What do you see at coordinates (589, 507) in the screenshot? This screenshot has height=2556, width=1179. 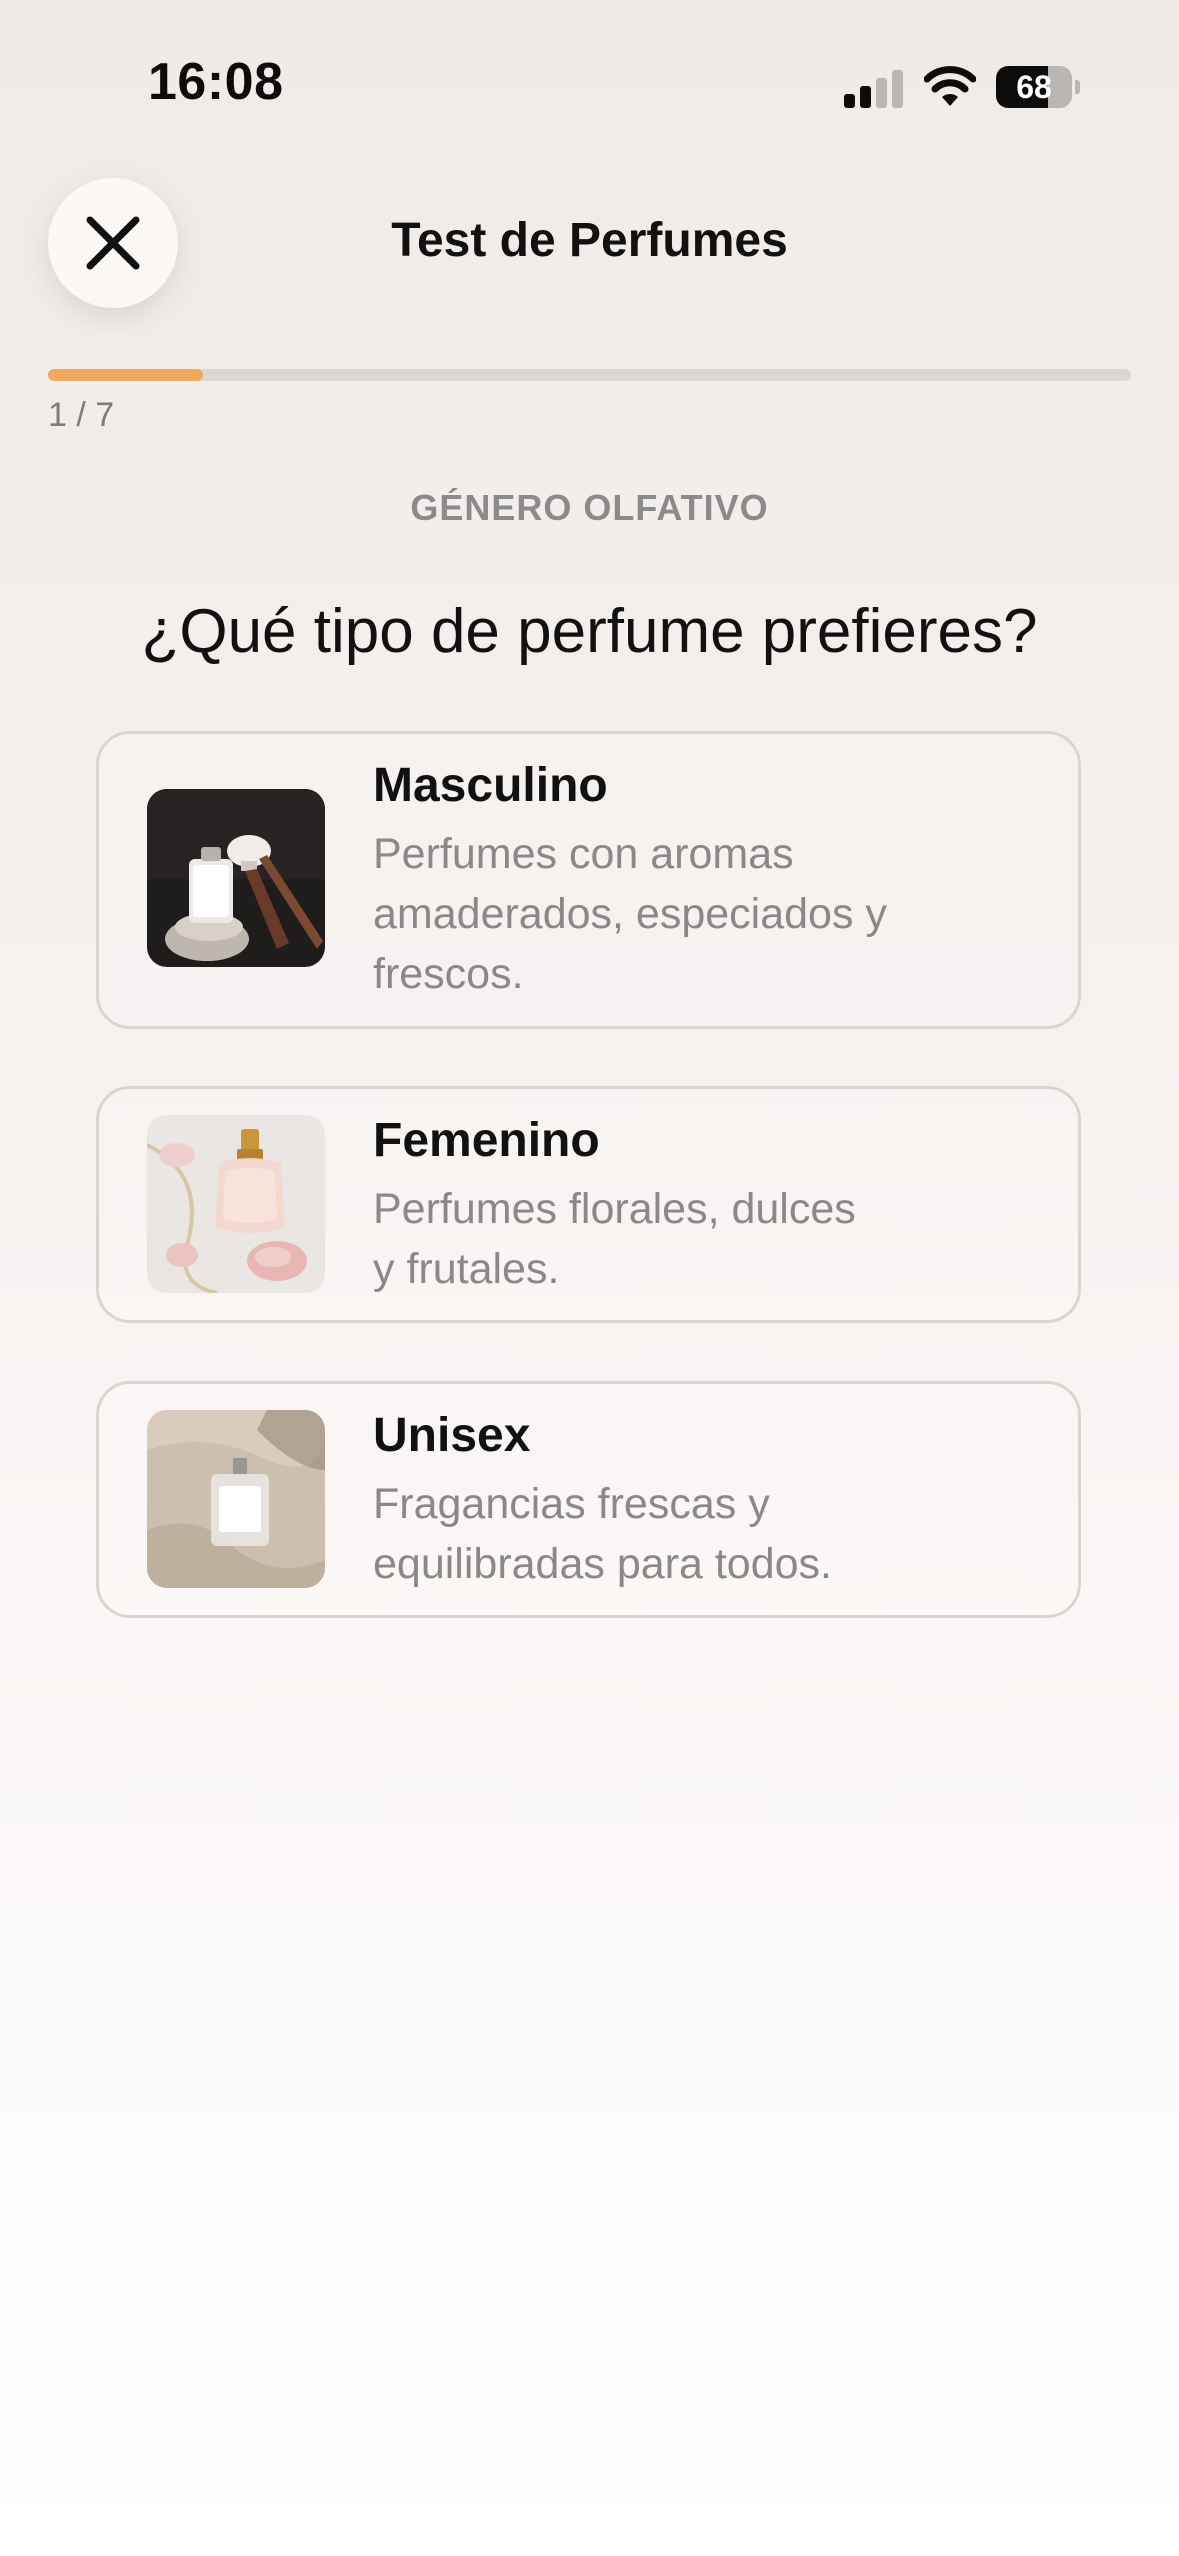 I see `section-label: GÉNERO OLFATIVO` at bounding box center [589, 507].